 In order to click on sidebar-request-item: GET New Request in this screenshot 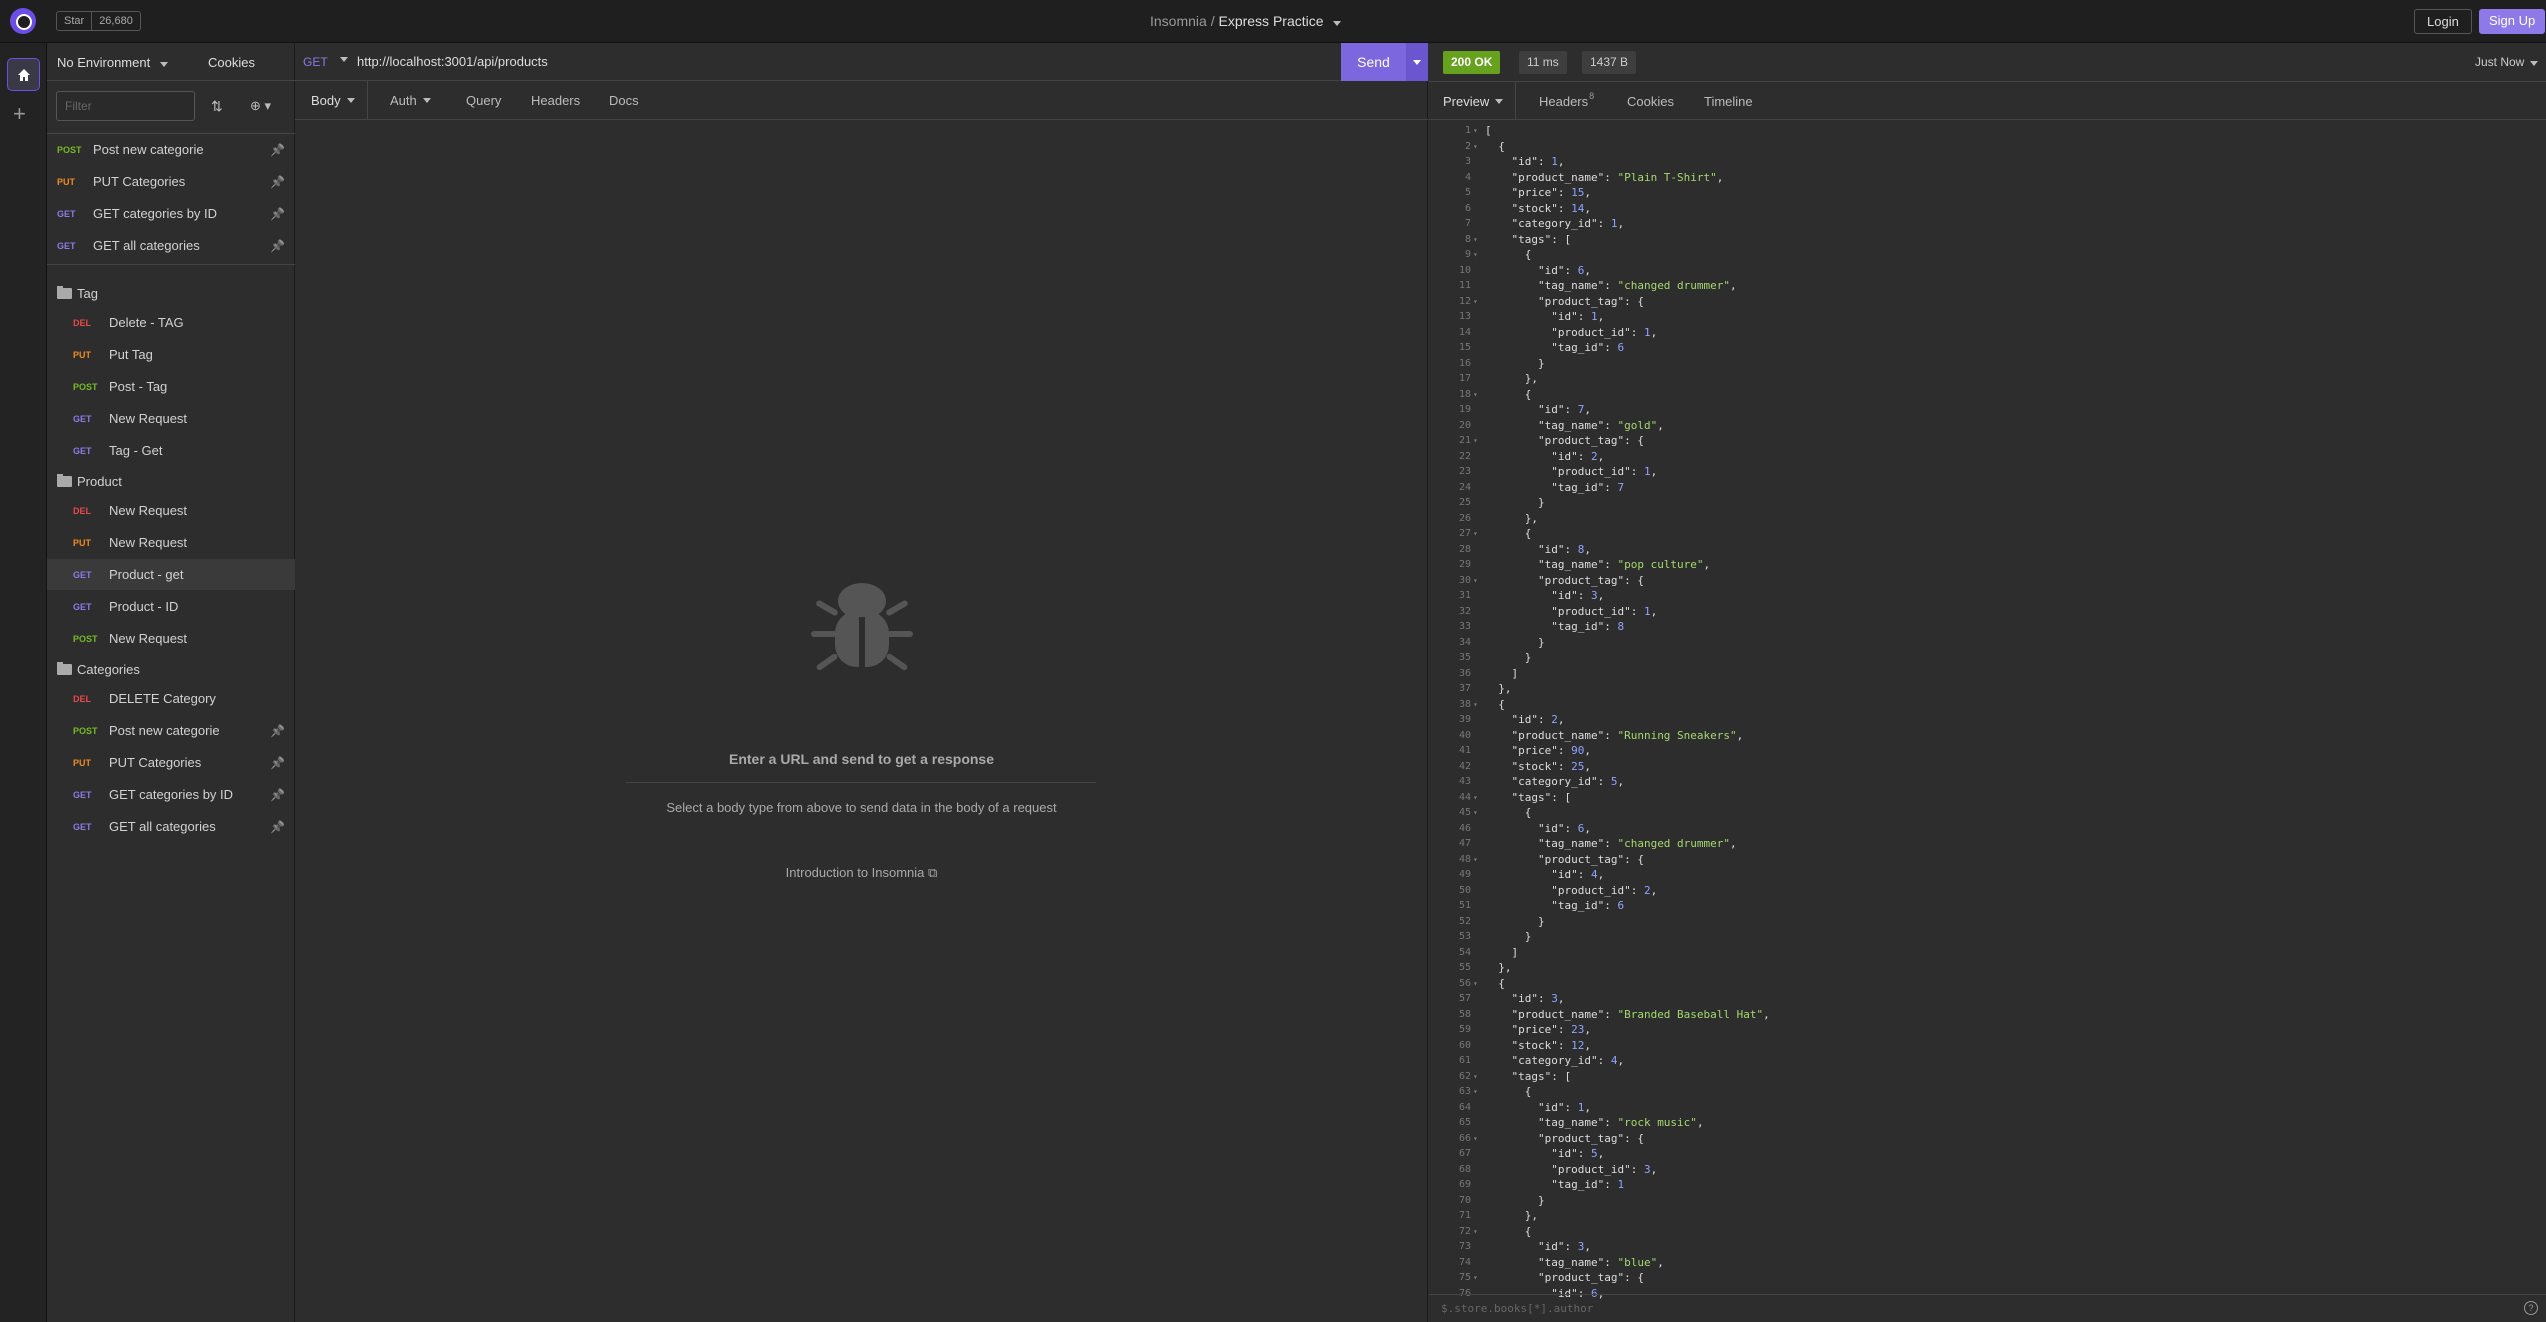, I will do `click(171, 418)`.